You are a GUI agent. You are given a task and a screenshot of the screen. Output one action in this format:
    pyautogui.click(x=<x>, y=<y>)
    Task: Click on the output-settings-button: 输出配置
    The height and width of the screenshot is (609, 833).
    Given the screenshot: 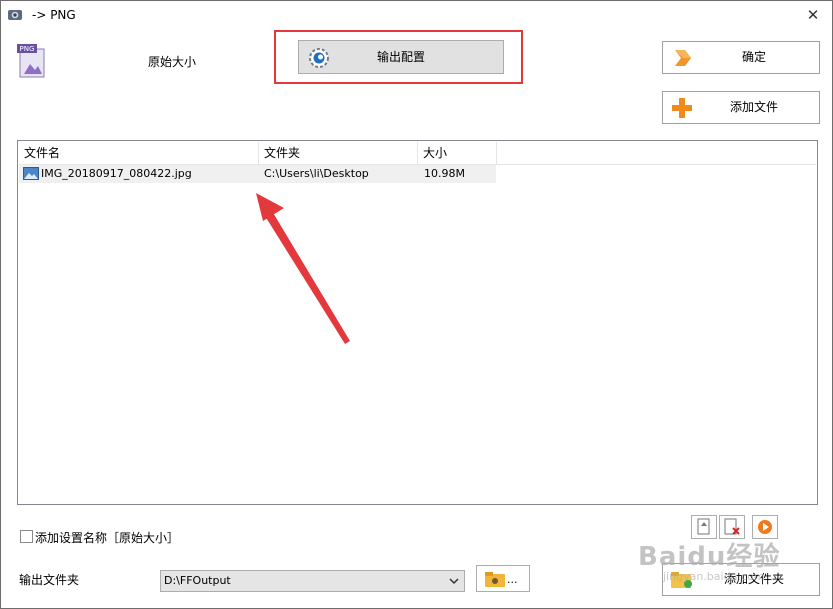 What is the action you would take?
    pyautogui.click(x=401, y=57)
    